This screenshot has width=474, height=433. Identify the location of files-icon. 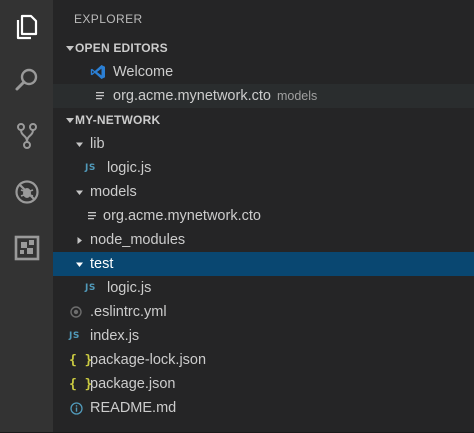
(26, 27).